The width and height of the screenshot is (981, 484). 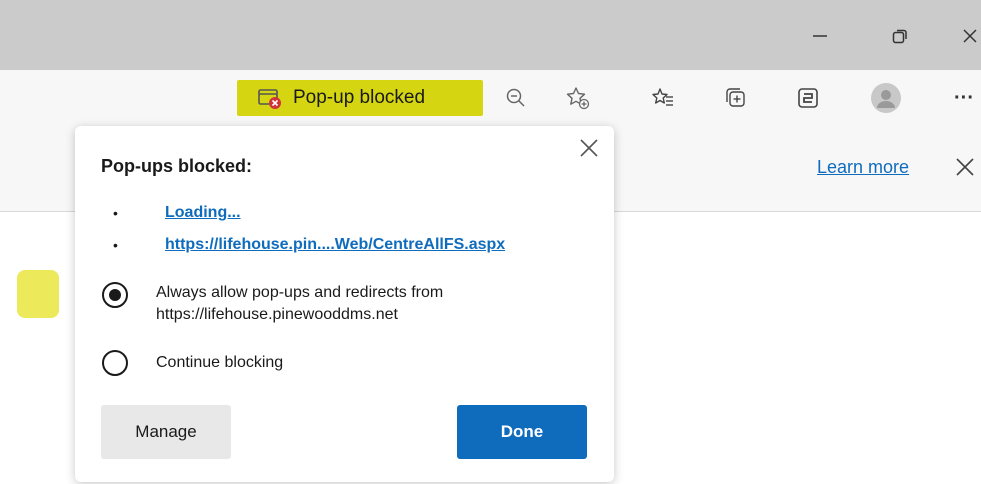 I want to click on browser-toolbar, so click(x=490, y=97).